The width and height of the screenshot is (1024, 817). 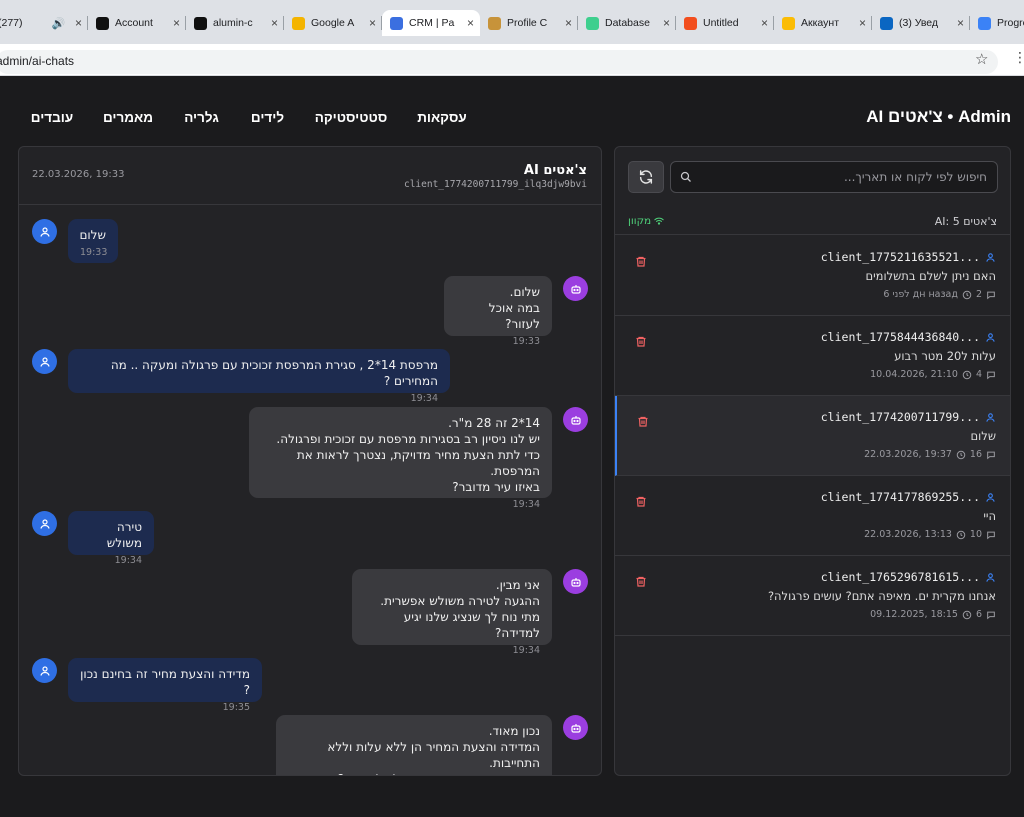 I want to click on online-status: מקוון, so click(x=646, y=221).